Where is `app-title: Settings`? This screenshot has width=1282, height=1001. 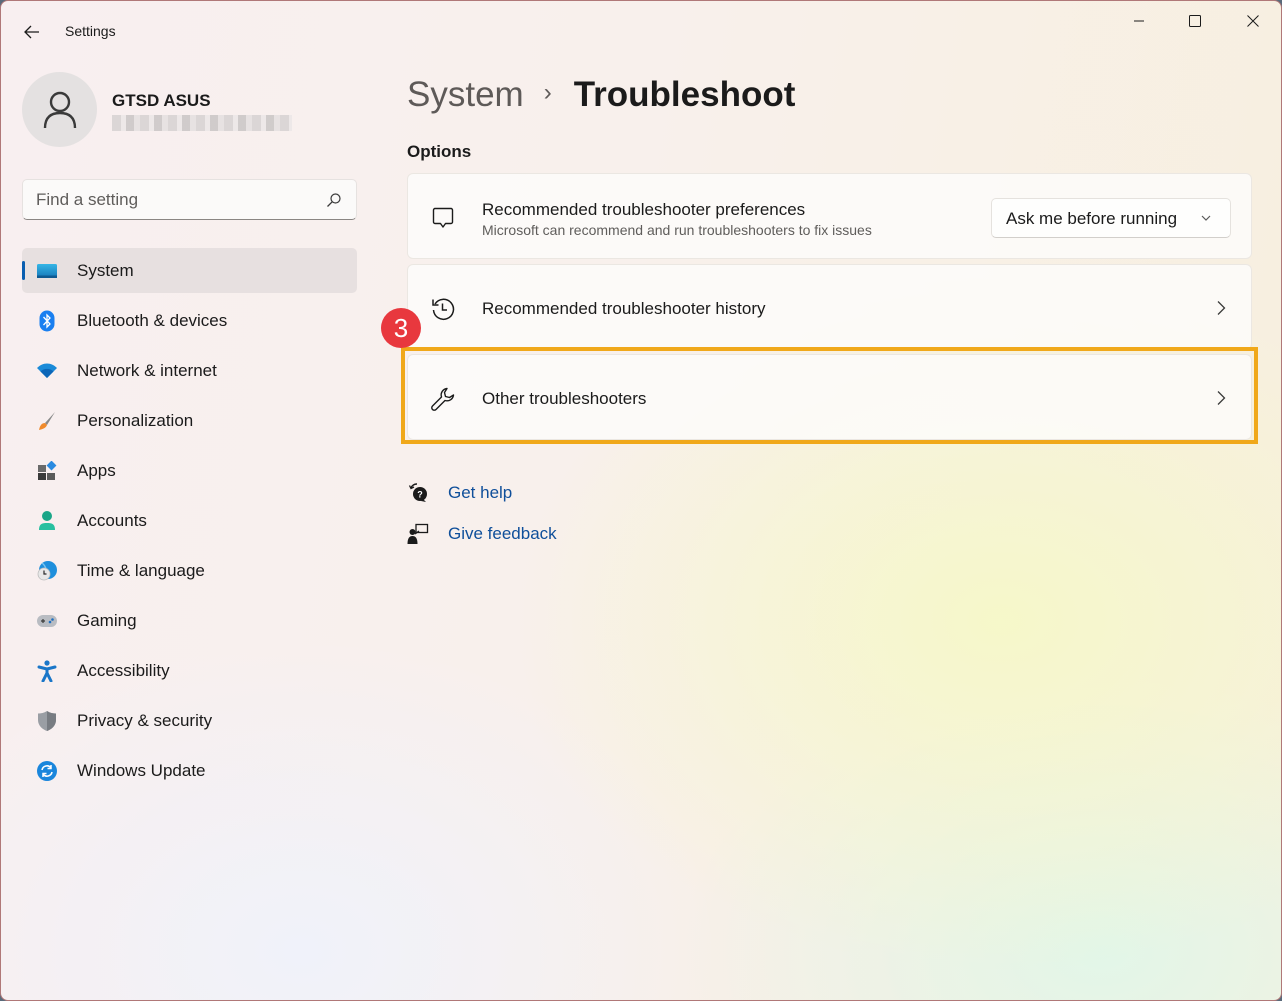
app-title: Settings is located at coordinates (90, 31).